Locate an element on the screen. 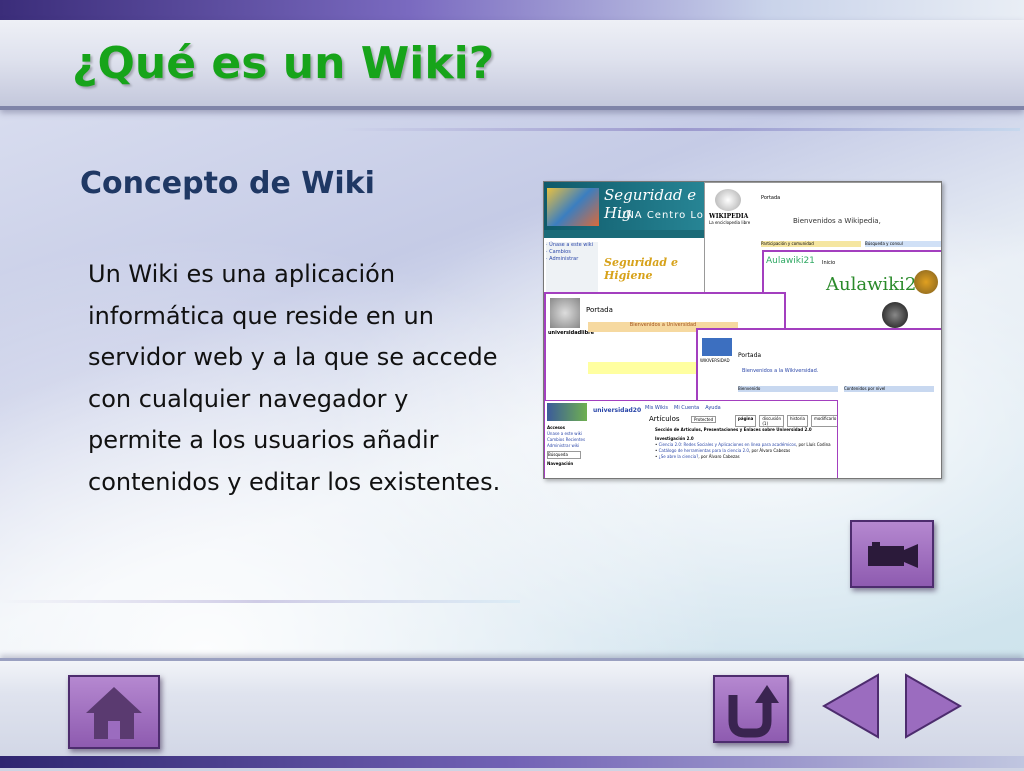 The image size is (1024, 771). triangle-right-icon is located at coordinates (934, 706).